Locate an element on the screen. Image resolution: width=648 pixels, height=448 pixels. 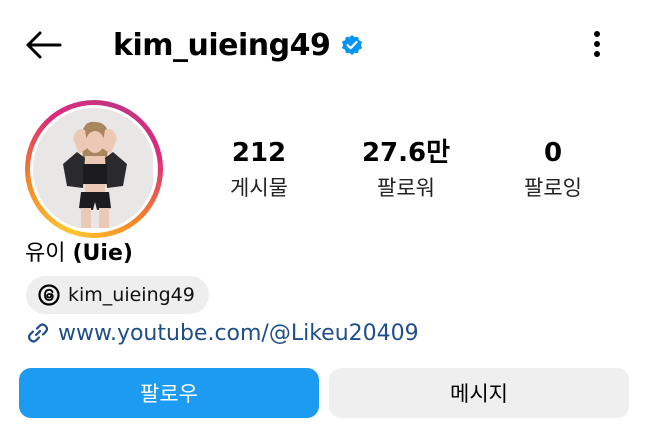
more-options-button is located at coordinates (597, 44).